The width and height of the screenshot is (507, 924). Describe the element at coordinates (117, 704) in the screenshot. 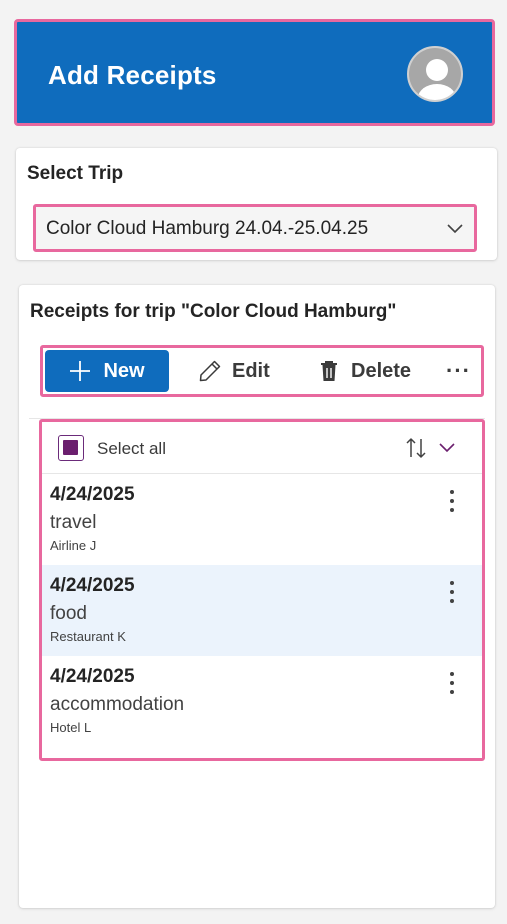

I see `receipt-category: accommodation` at that location.